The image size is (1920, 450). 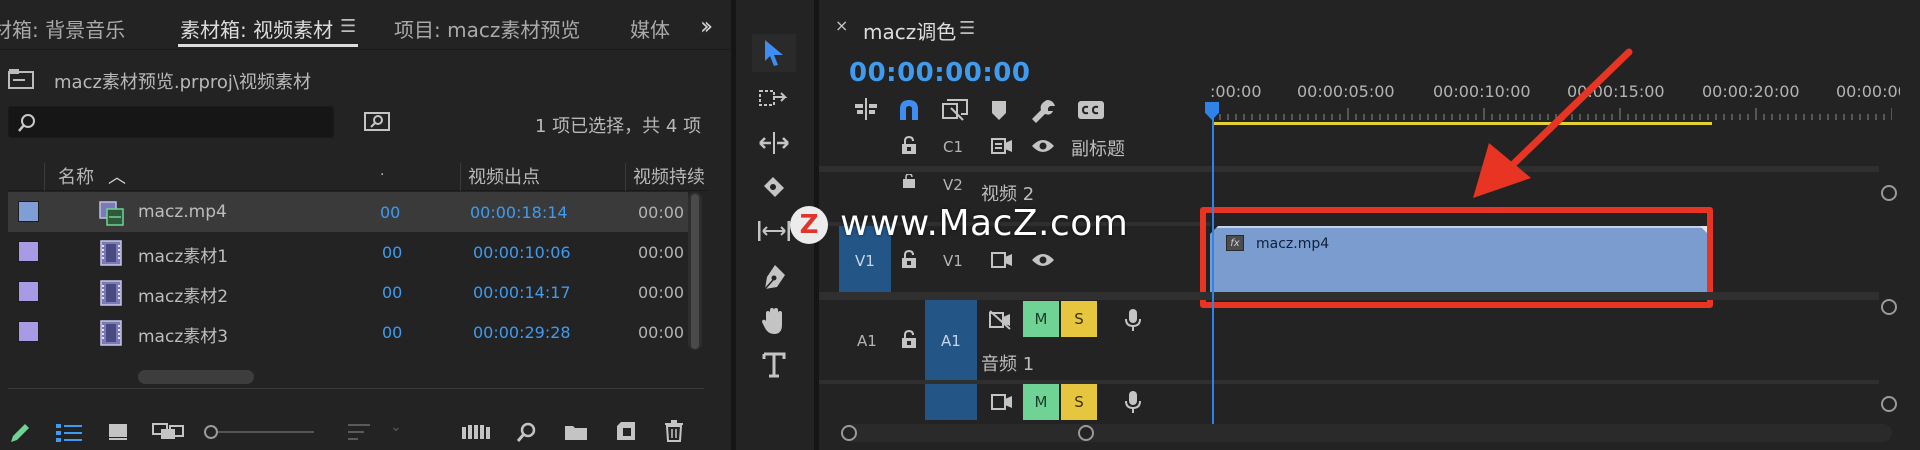 What do you see at coordinates (62, 28) in the screenshot?
I see `tab-bg-music: 材箱: 背景音乐` at bounding box center [62, 28].